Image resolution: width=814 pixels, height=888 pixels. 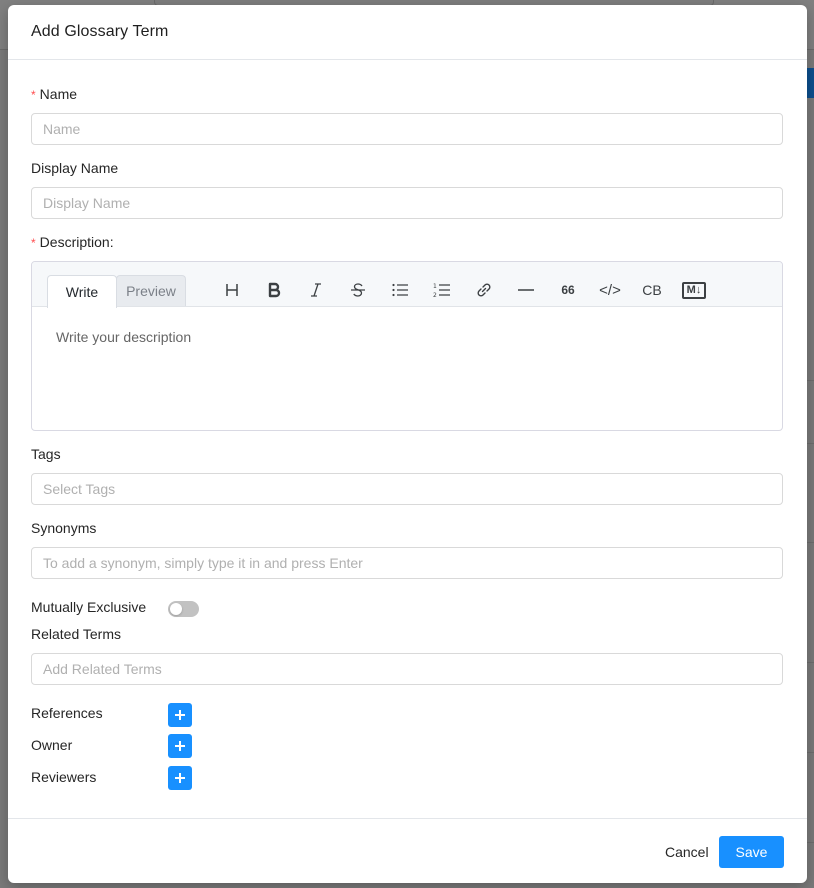 I want to click on reviewers-label: Reviewers, so click(x=64, y=777).